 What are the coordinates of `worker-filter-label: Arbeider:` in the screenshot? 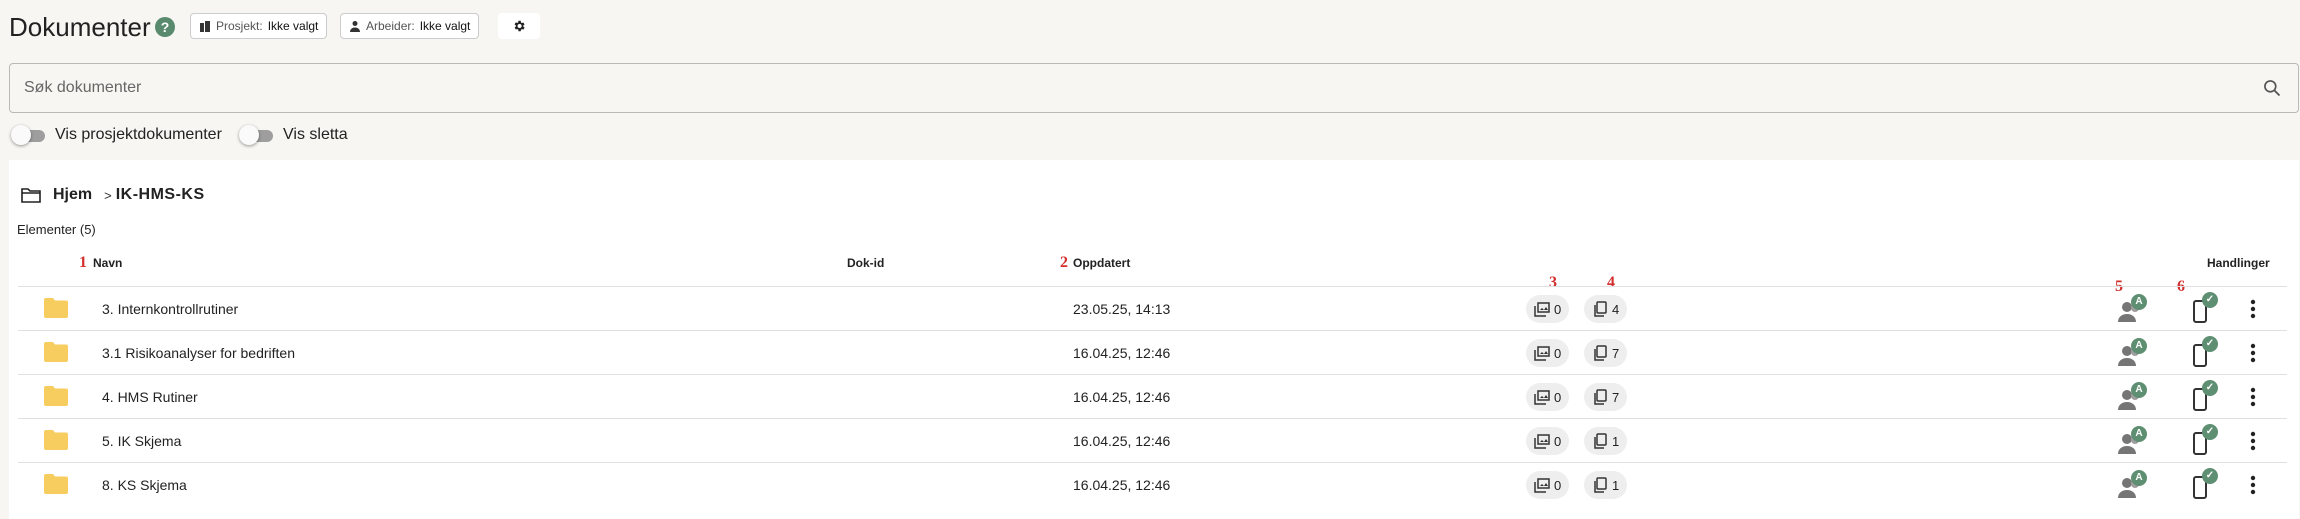 It's located at (390, 26).